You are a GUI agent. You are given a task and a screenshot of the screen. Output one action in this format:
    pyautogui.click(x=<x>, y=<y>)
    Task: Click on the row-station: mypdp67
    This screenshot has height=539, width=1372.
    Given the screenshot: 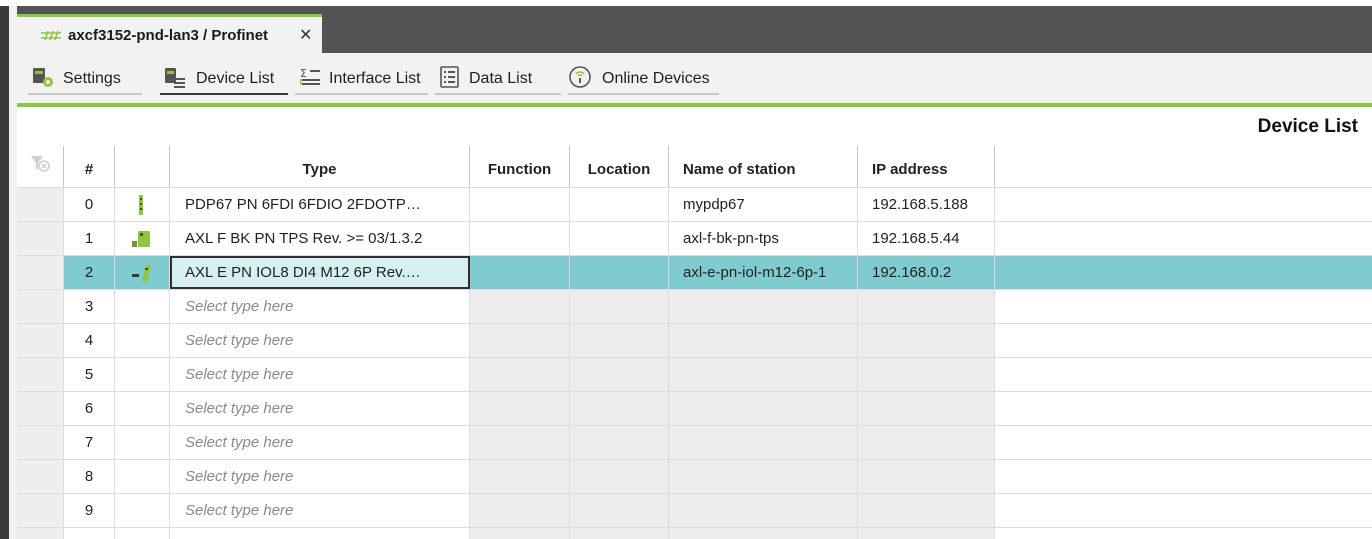 What is the action you would take?
    pyautogui.click(x=763, y=204)
    